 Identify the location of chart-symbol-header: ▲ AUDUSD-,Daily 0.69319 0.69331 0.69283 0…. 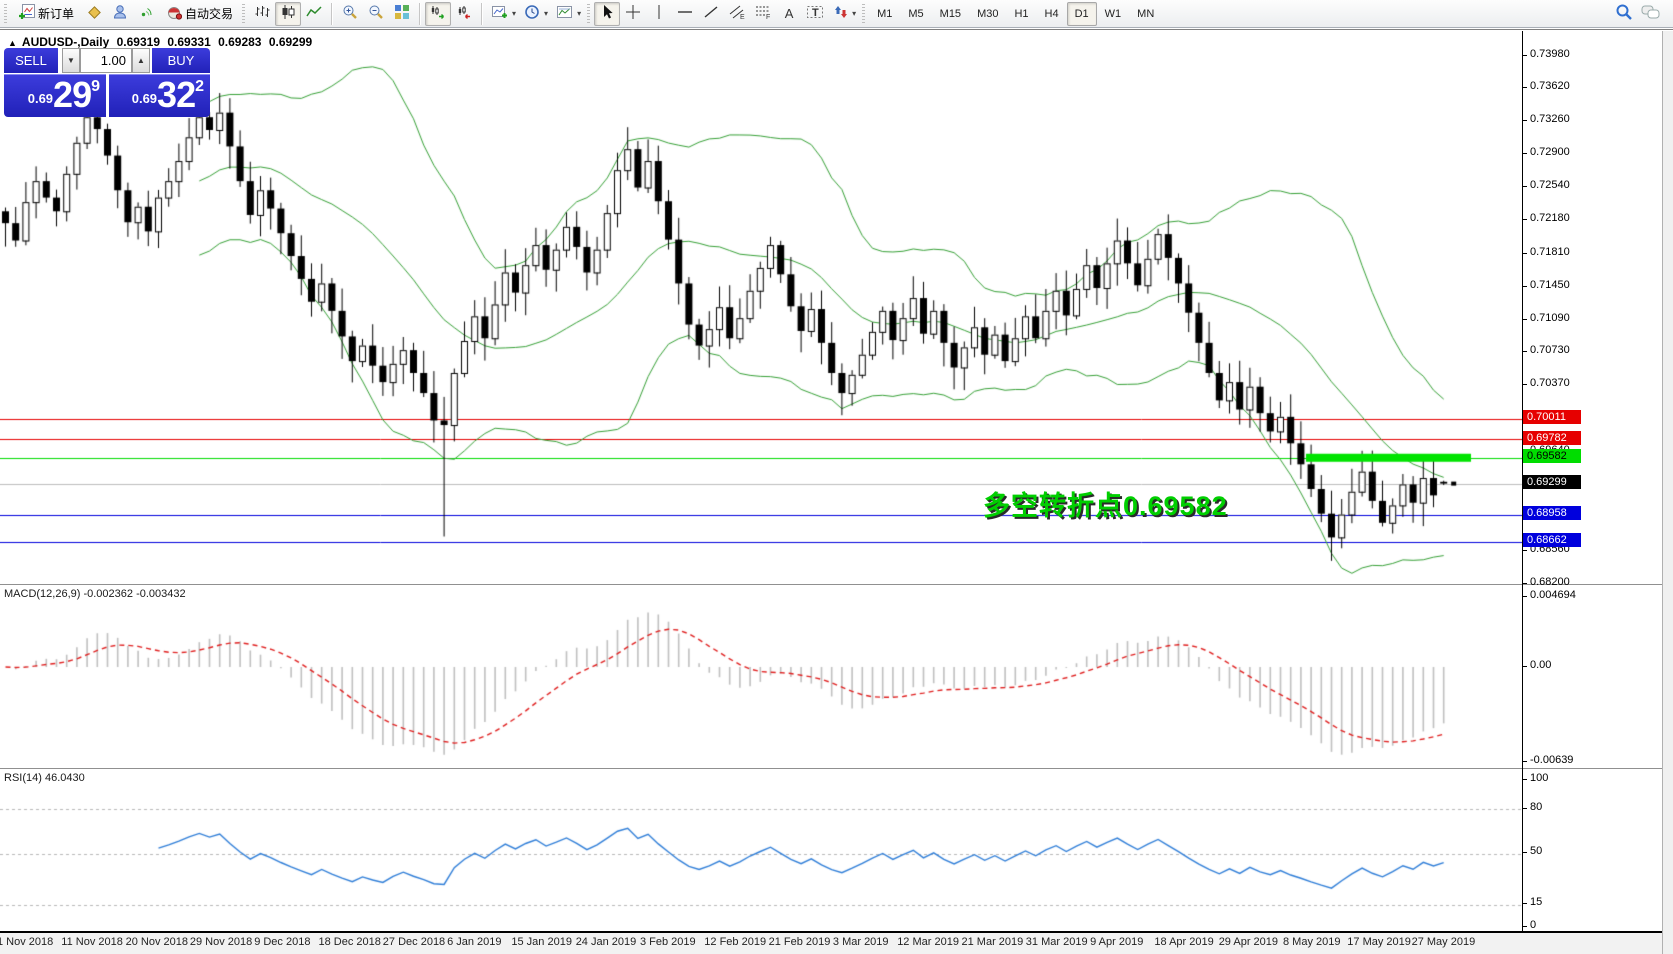
(162, 42).